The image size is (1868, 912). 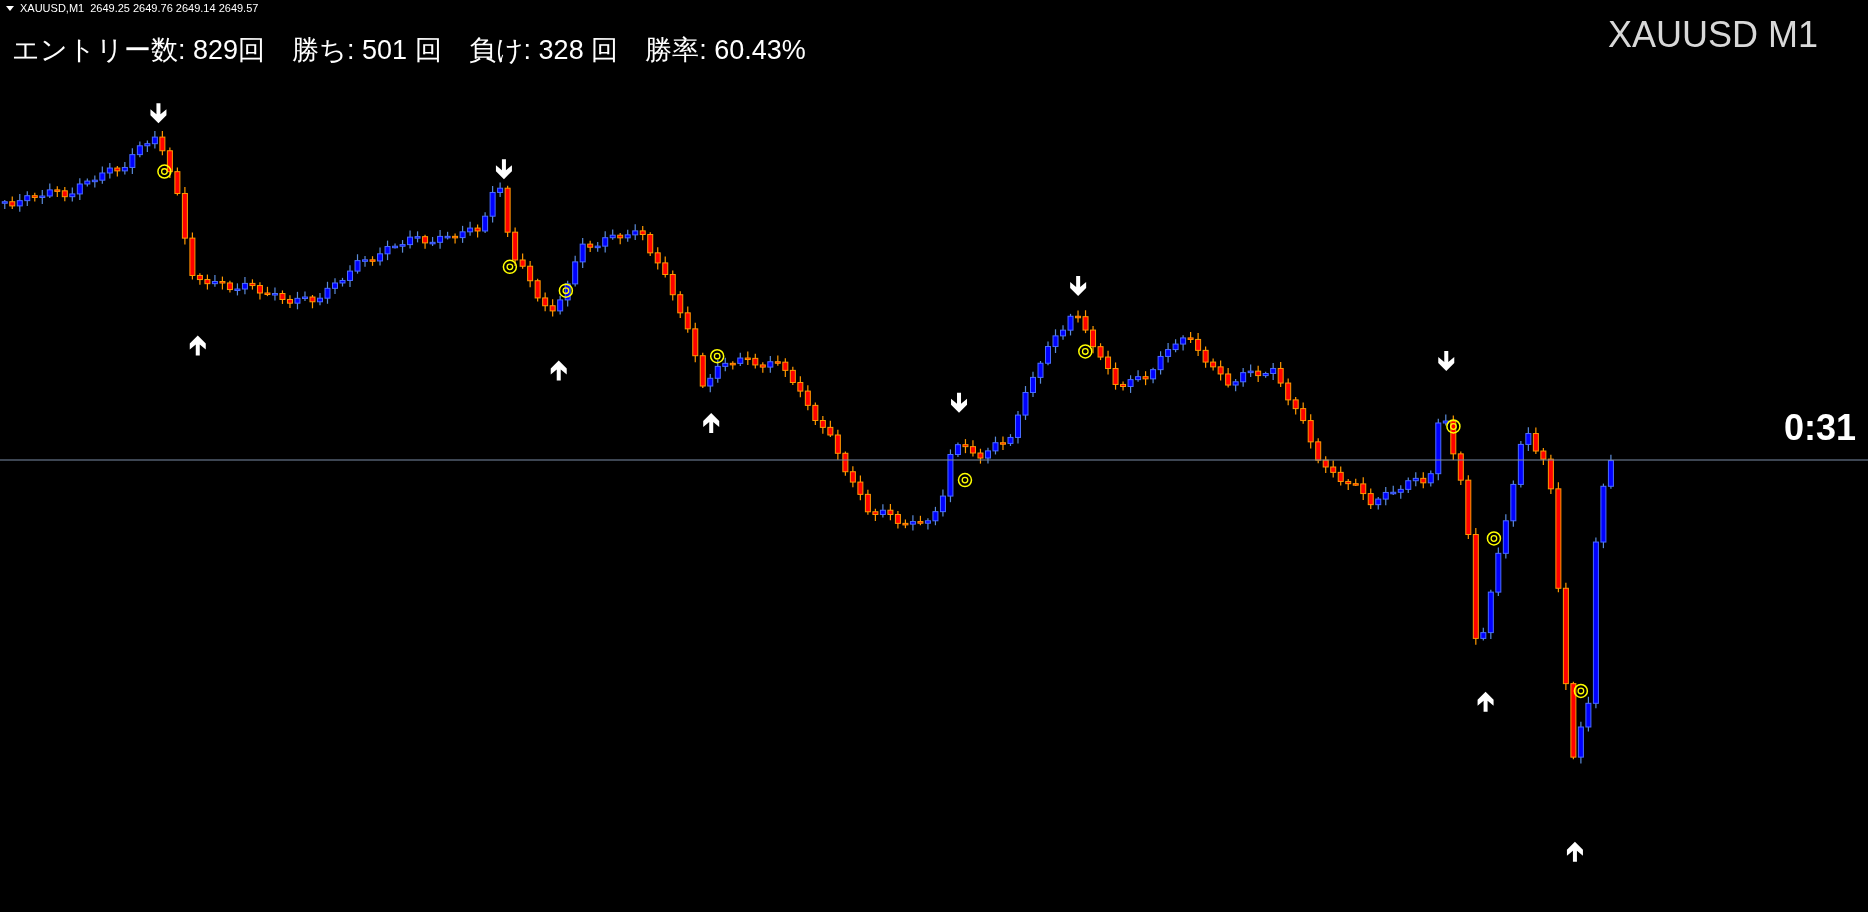 I want to click on dropdown-triangle-icon, so click(x=10, y=8).